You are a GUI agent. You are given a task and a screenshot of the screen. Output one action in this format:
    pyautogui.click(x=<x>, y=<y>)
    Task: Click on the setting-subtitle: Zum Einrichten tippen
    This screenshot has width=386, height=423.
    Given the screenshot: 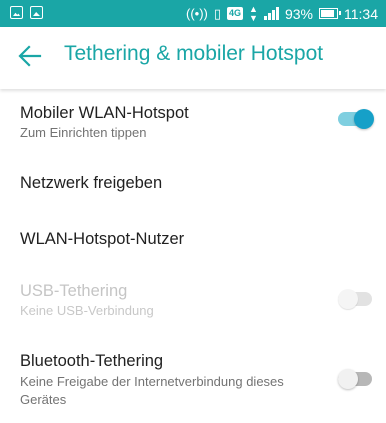 What is the action you would take?
    pyautogui.click(x=83, y=132)
    